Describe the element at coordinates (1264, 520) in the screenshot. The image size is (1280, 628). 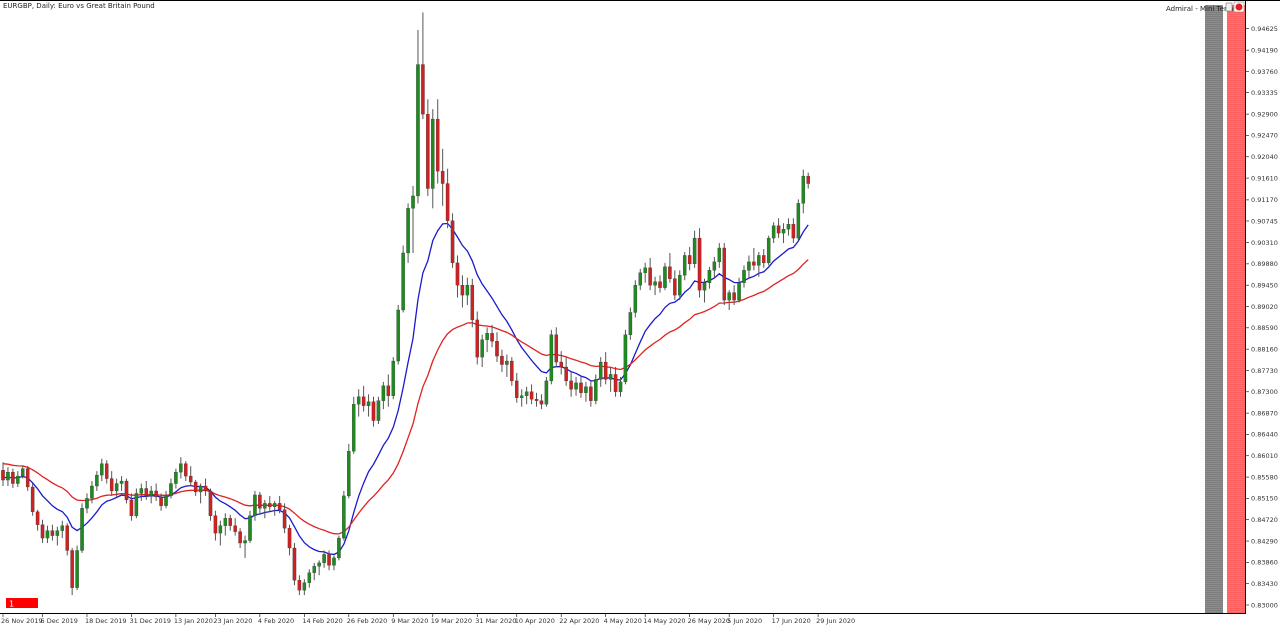
I see `price-tick-label: 0.84720` at that location.